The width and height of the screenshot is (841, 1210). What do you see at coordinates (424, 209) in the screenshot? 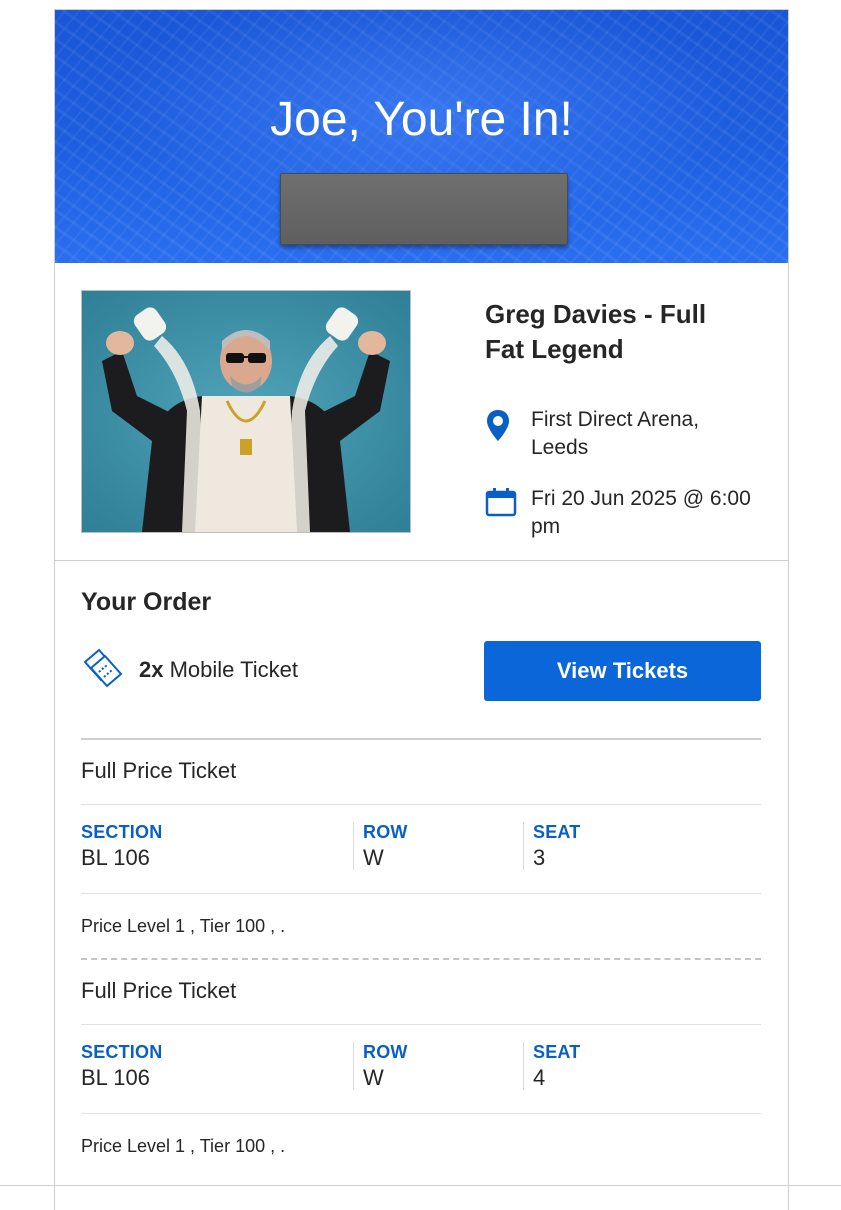
I see `redacted-block` at bounding box center [424, 209].